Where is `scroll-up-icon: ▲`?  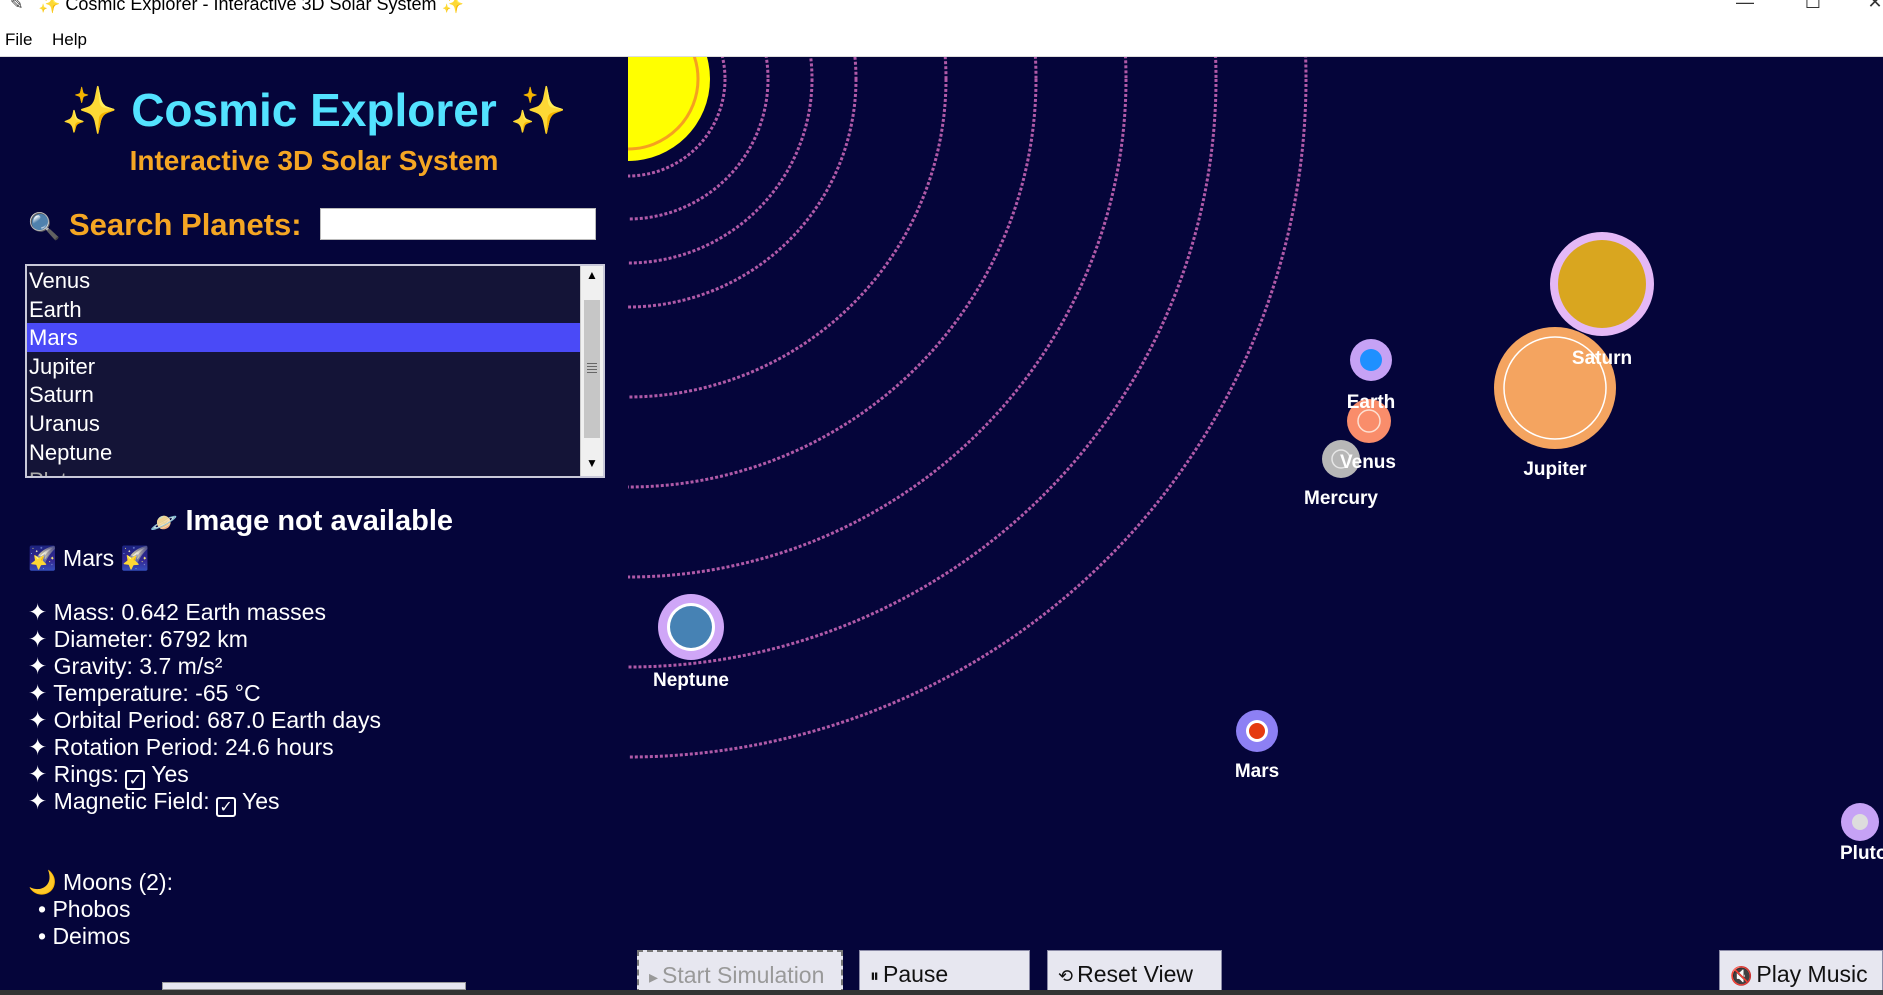 scroll-up-icon: ▲ is located at coordinates (592, 275).